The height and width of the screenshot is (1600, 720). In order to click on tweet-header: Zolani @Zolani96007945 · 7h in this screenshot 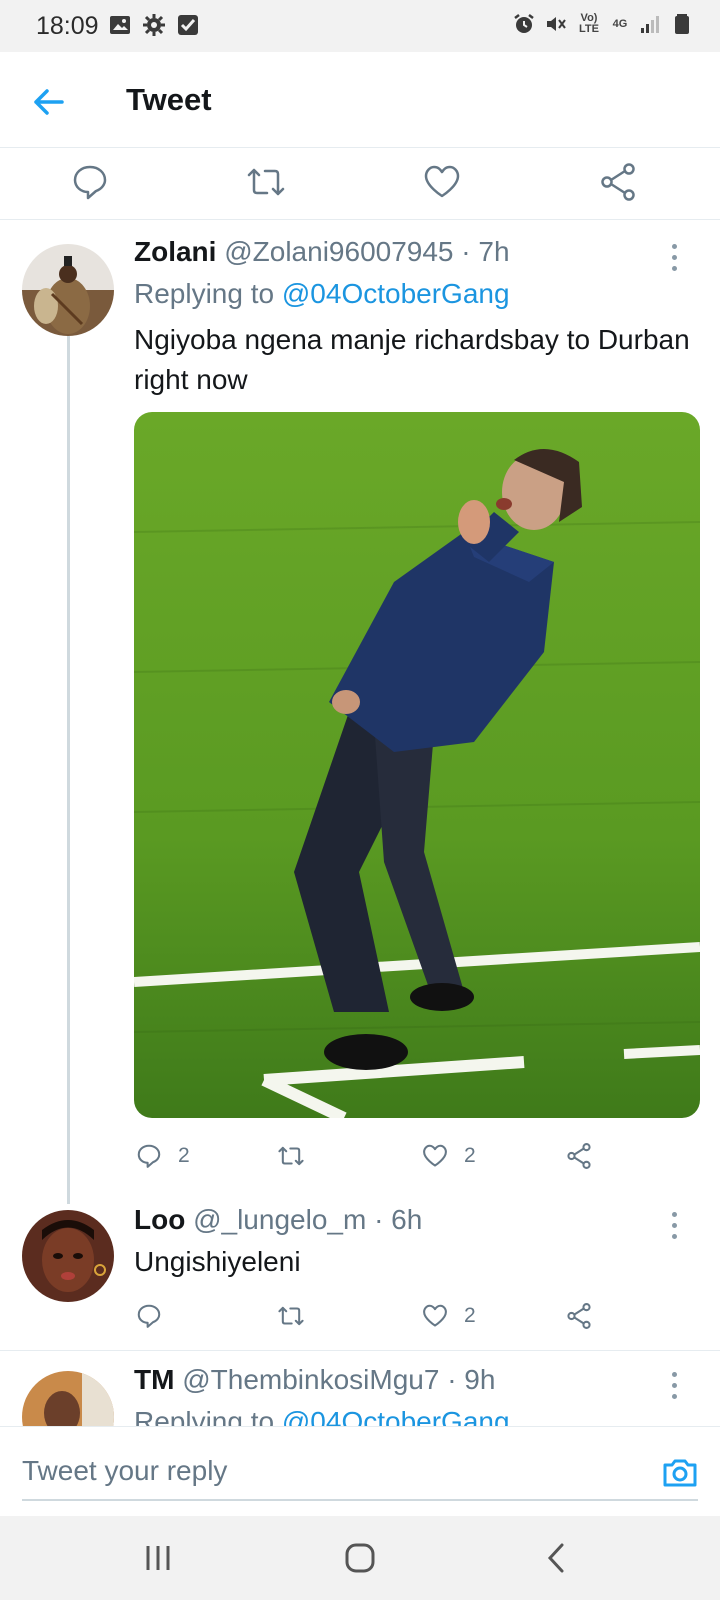, I will do `click(322, 252)`.